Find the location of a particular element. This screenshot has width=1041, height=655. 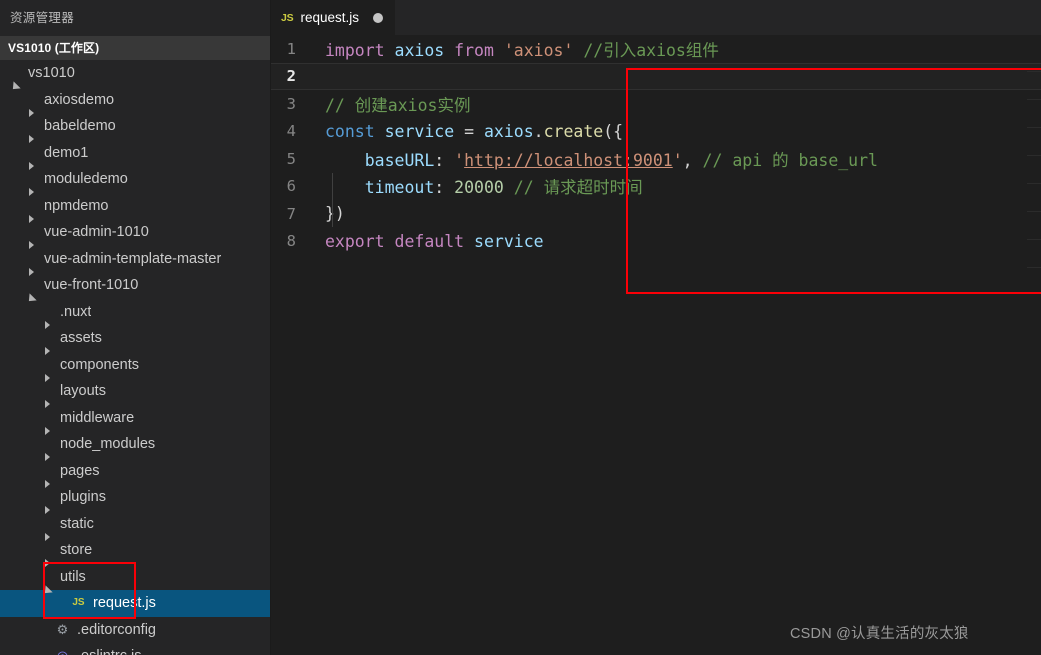

tree-item-label: axiosdemo is located at coordinates (79, 99).